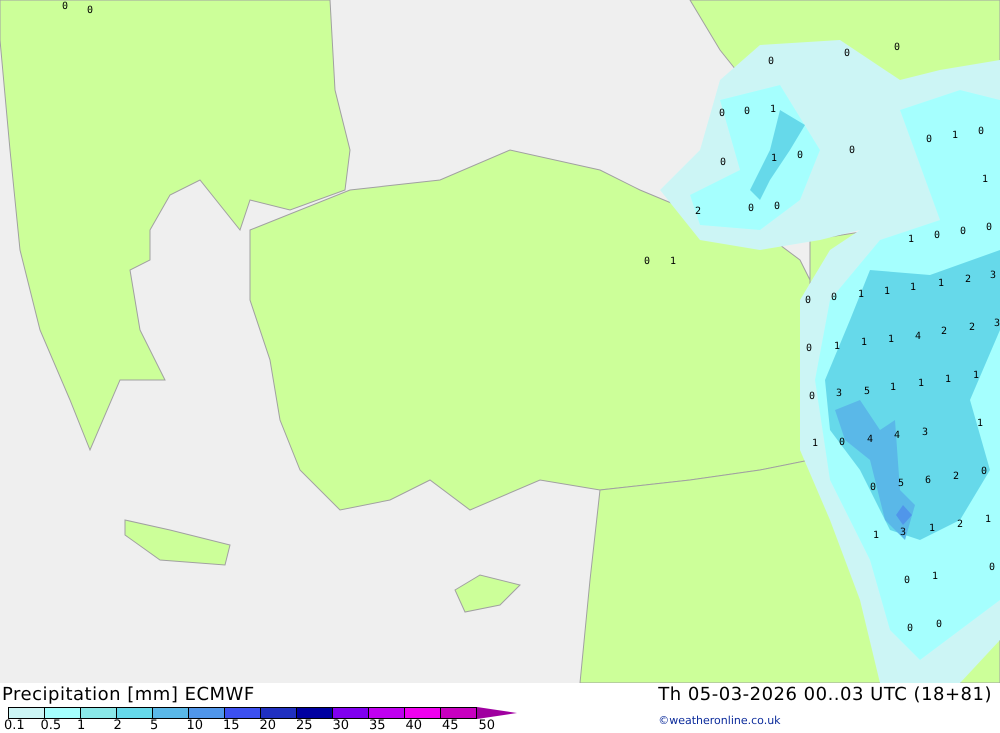  Describe the element at coordinates (825, 695) in the screenshot. I see `forecast-time: Th 05-03-2026 00..03 UTC (18+81)` at that location.